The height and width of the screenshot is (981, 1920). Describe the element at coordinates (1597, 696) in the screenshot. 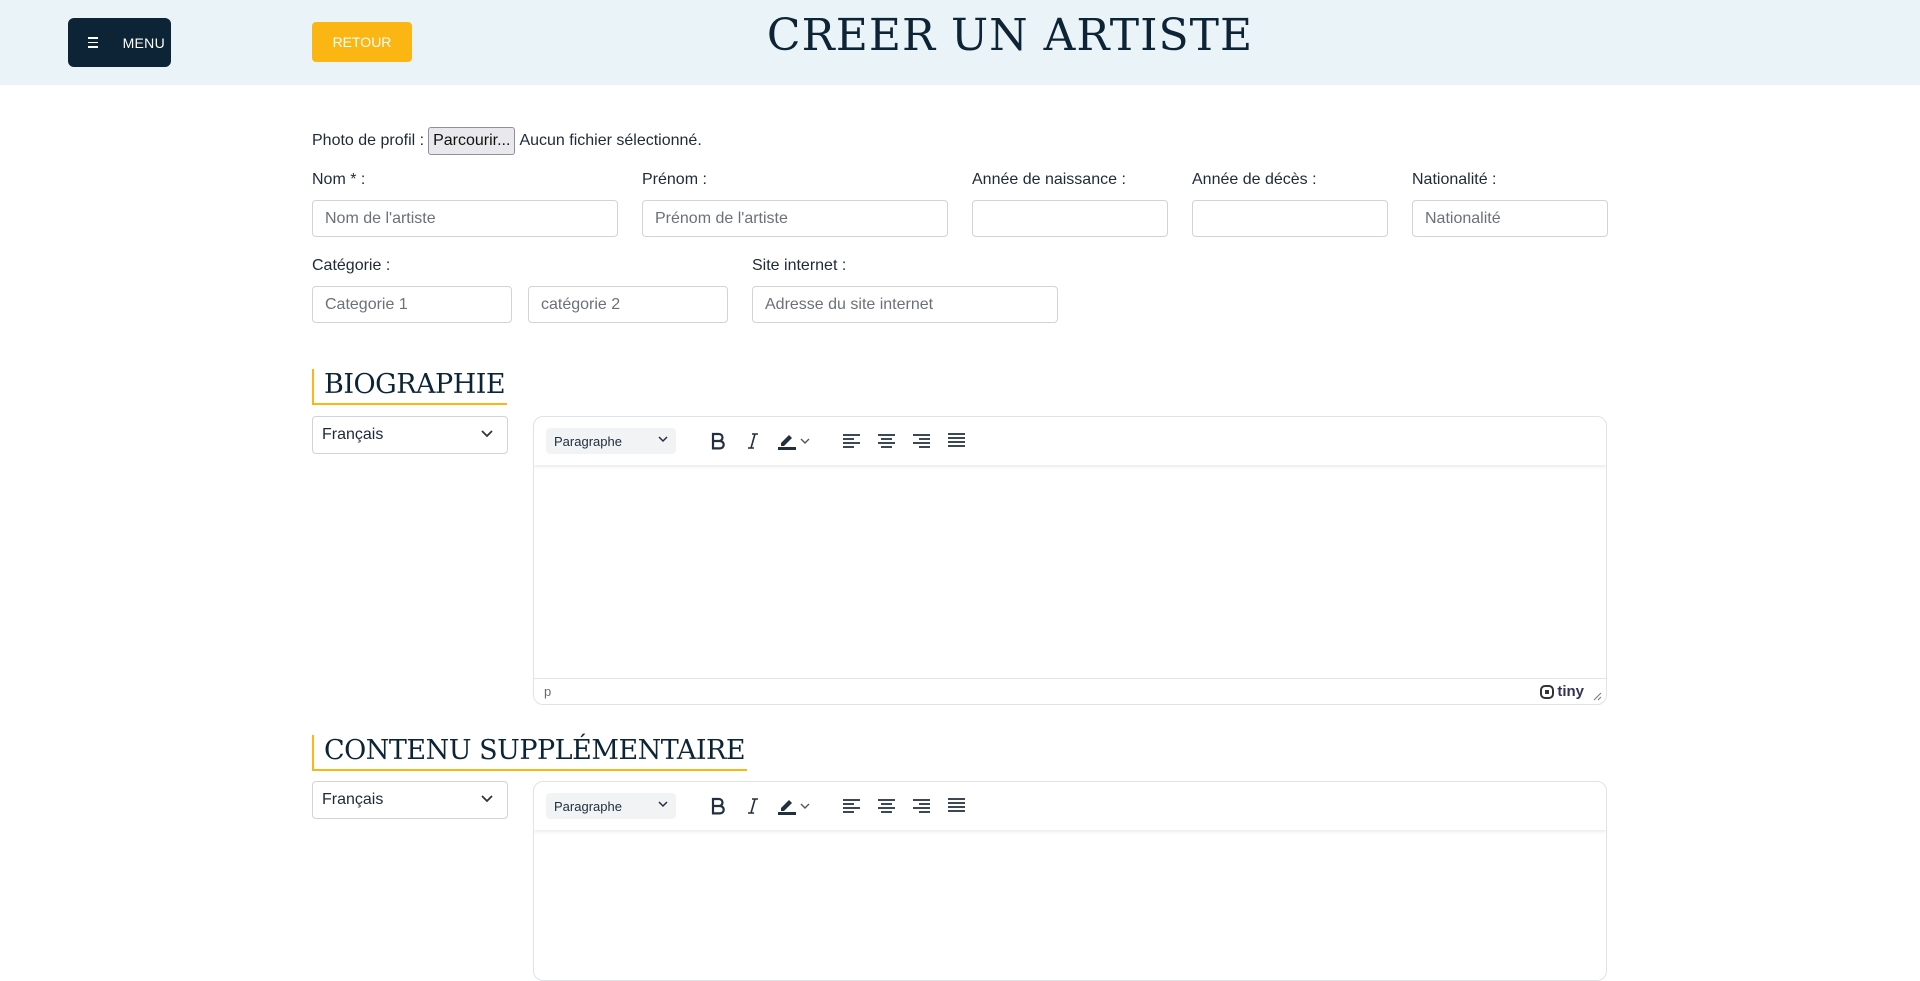

I see `resize-handle-icon` at that location.